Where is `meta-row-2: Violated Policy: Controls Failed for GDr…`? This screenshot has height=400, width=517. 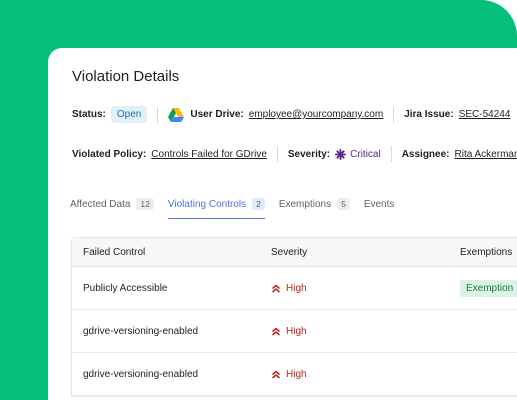 meta-row-2: Violated Policy: Controls Failed for GDr… is located at coordinates (294, 154).